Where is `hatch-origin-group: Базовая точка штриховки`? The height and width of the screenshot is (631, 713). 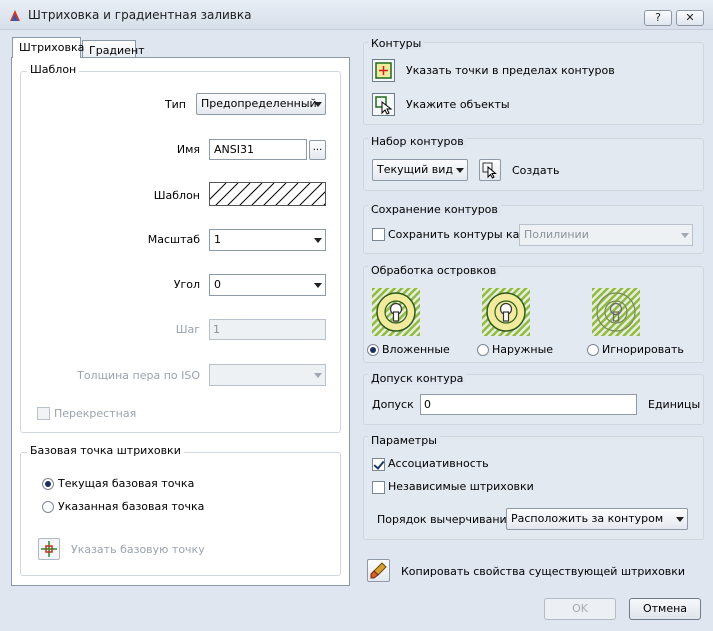
hatch-origin-group: Базовая точка штриховки is located at coordinates (180, 510).